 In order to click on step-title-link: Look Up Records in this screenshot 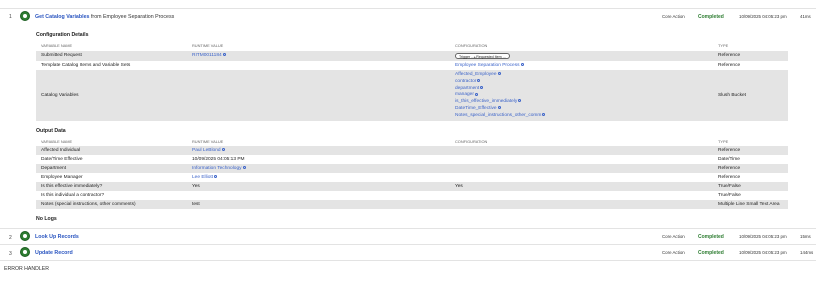, I will do `click(57, 237)`.